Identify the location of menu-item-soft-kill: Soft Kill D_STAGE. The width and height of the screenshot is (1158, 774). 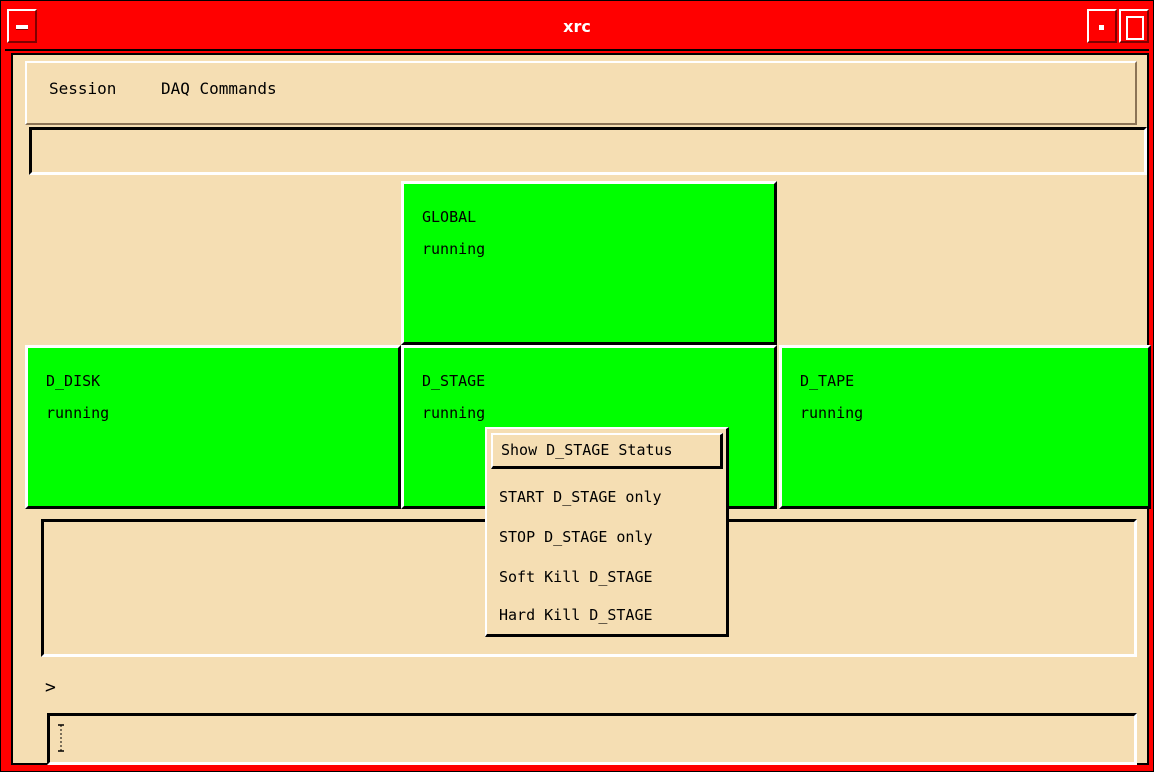
(607, 577).